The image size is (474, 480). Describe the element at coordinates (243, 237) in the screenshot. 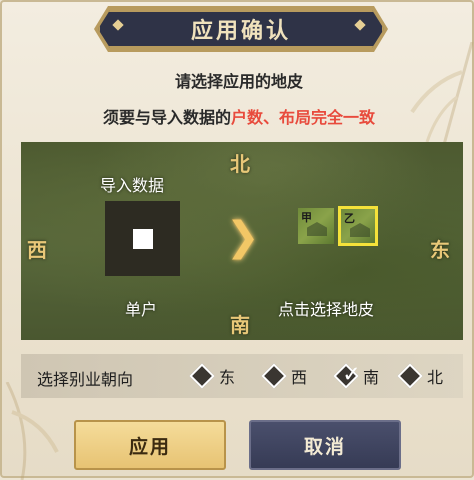

I see `arrow-right-icon: ❯` at that location.